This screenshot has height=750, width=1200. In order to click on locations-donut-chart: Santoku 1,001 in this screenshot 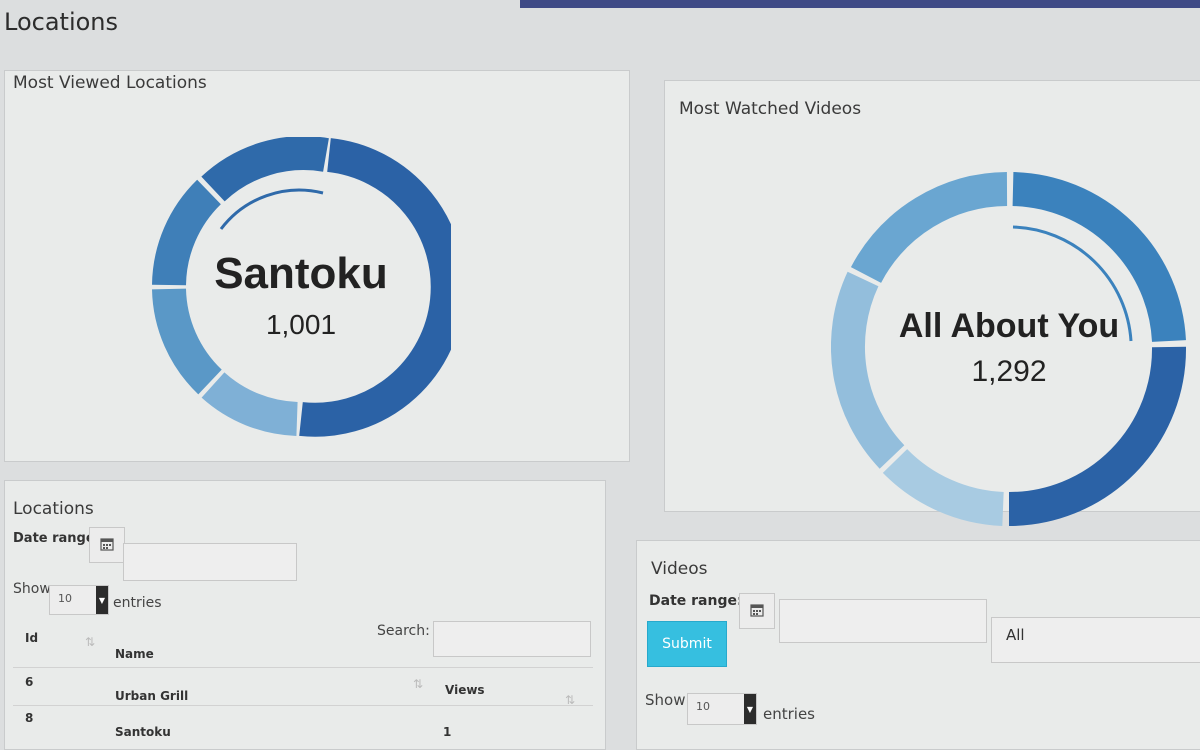, I will do `click(301, 287)`.